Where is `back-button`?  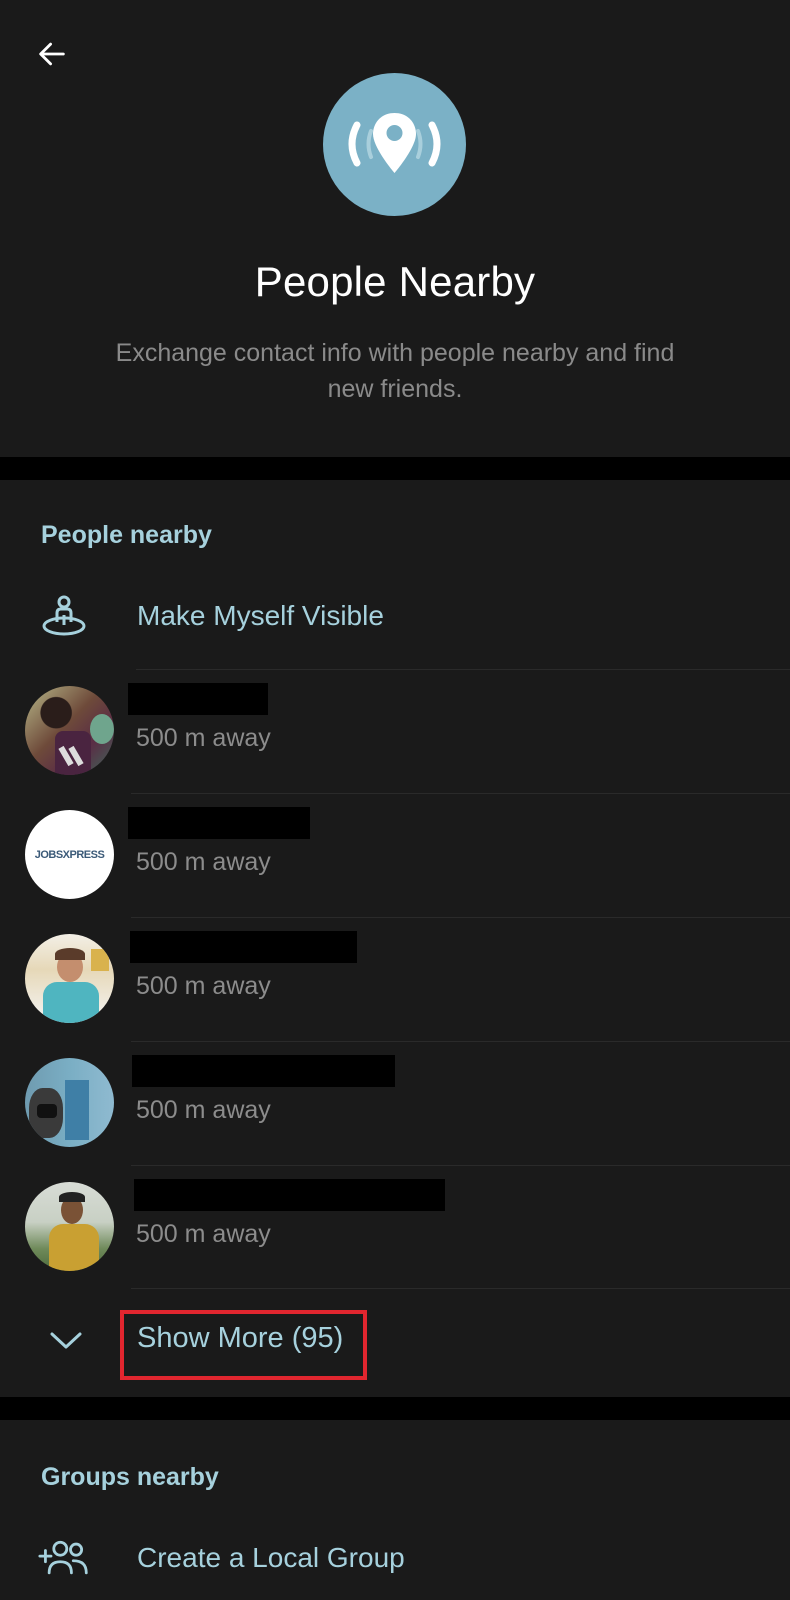
back-button is located at coordinates (52, 54).